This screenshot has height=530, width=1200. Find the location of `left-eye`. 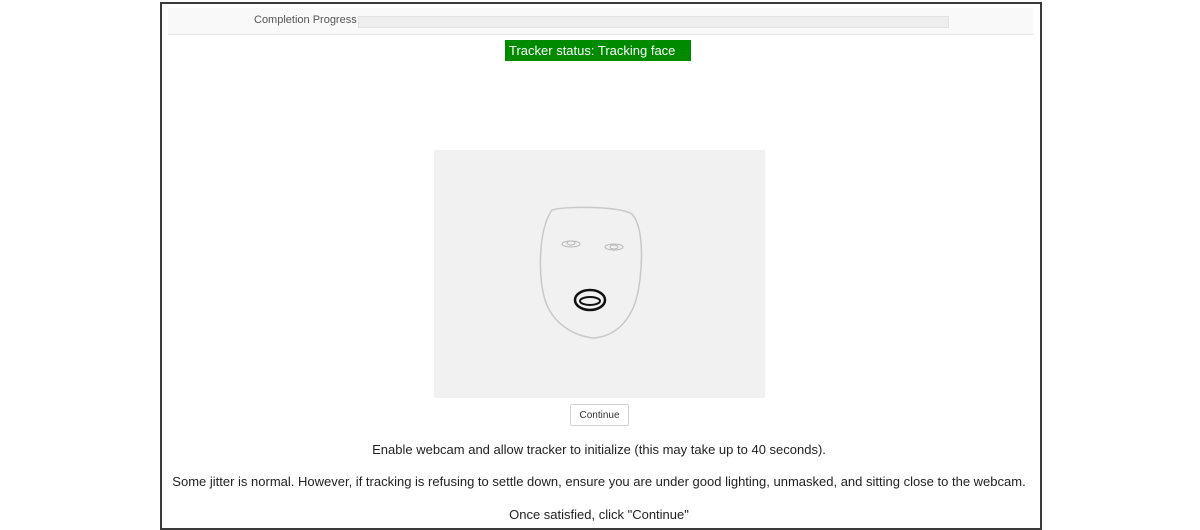

left-eye is located at coordinates (571, 244).